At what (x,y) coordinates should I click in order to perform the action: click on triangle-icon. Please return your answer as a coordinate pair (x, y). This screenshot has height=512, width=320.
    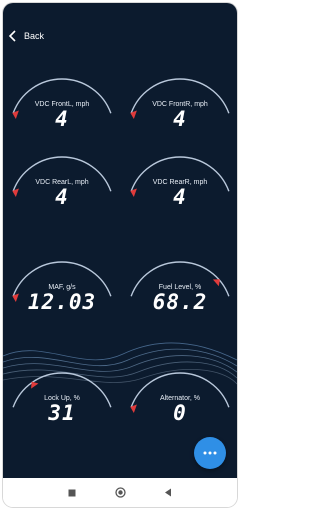
    Looking at the image, I should click on (168, 492).